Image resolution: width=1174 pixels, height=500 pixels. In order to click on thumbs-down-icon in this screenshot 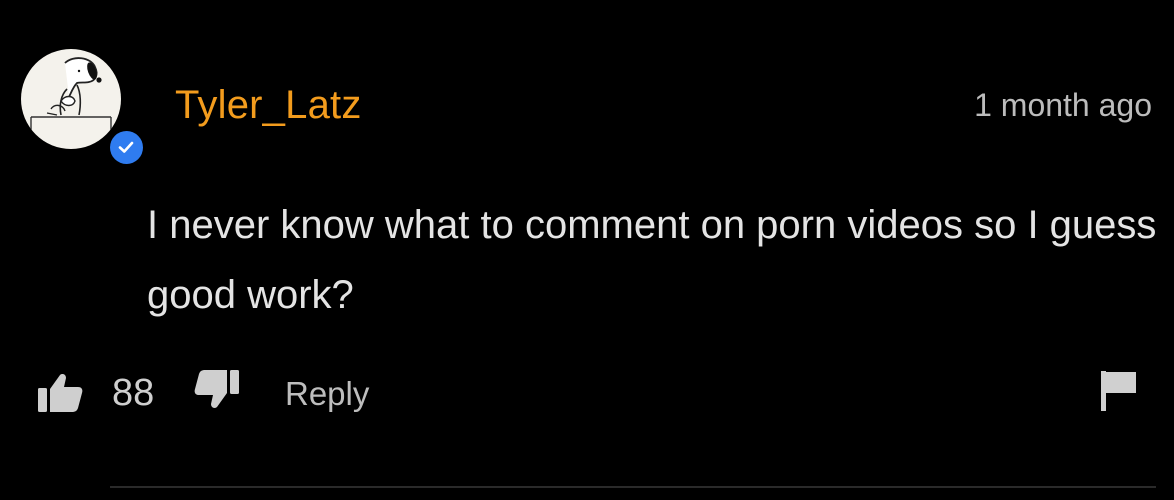, I will do `click(217, 391)`.